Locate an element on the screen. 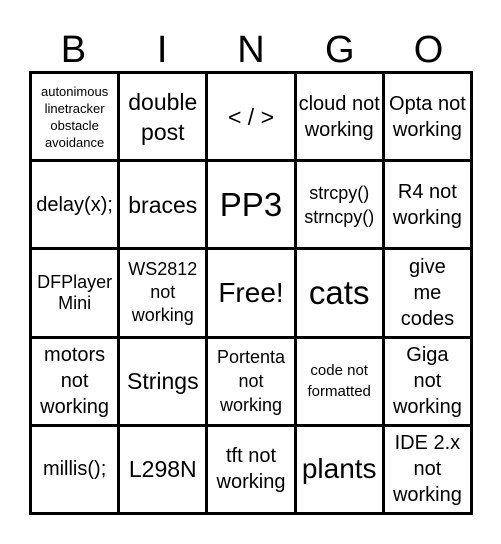 The height and width of the screenshot is (544, 501). bingo-cell: plants is located at coordinates (339, 469).